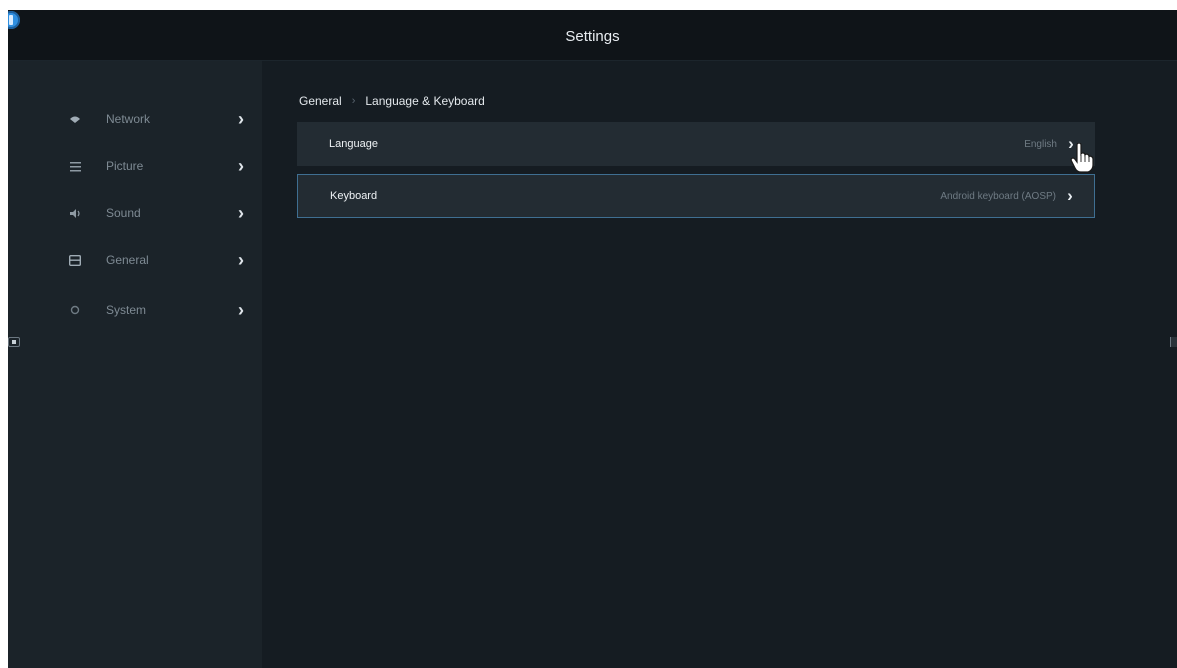 This screenshot has height=668, width=1177. What do you see at coordinates (127, 260) in the screenshot?
I see `sidebar-item-label: General` at bounding box center [127, 260].